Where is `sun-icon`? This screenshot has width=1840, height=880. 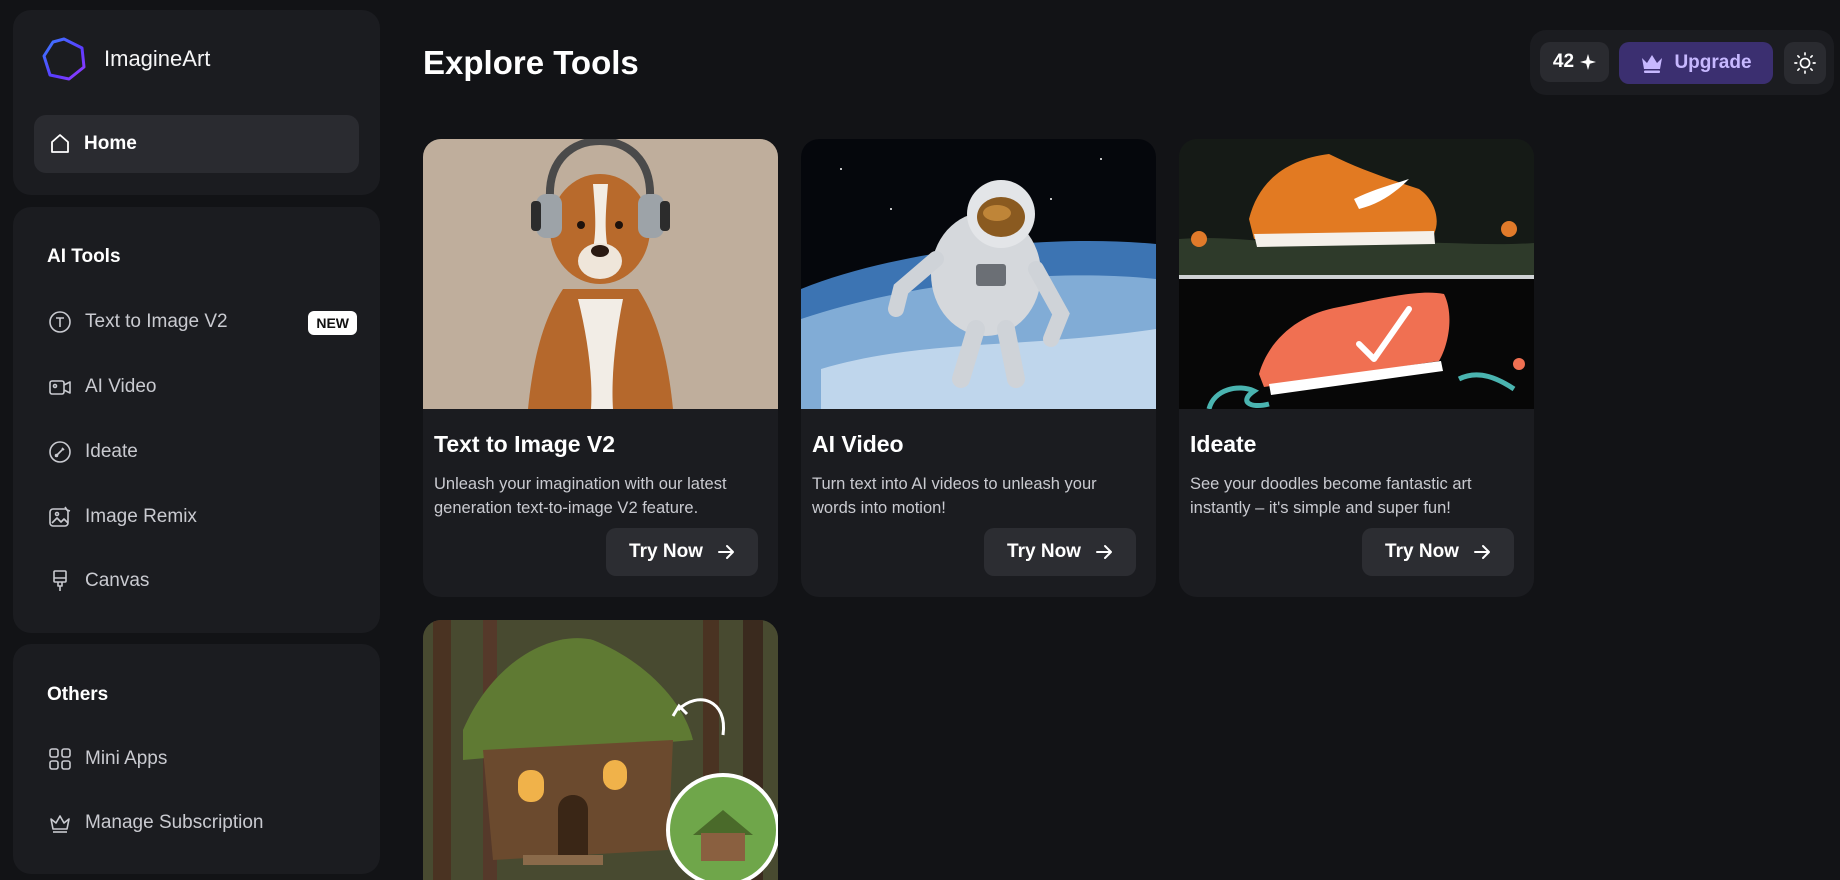 sun-icon is located at coordinates (1805, 63).